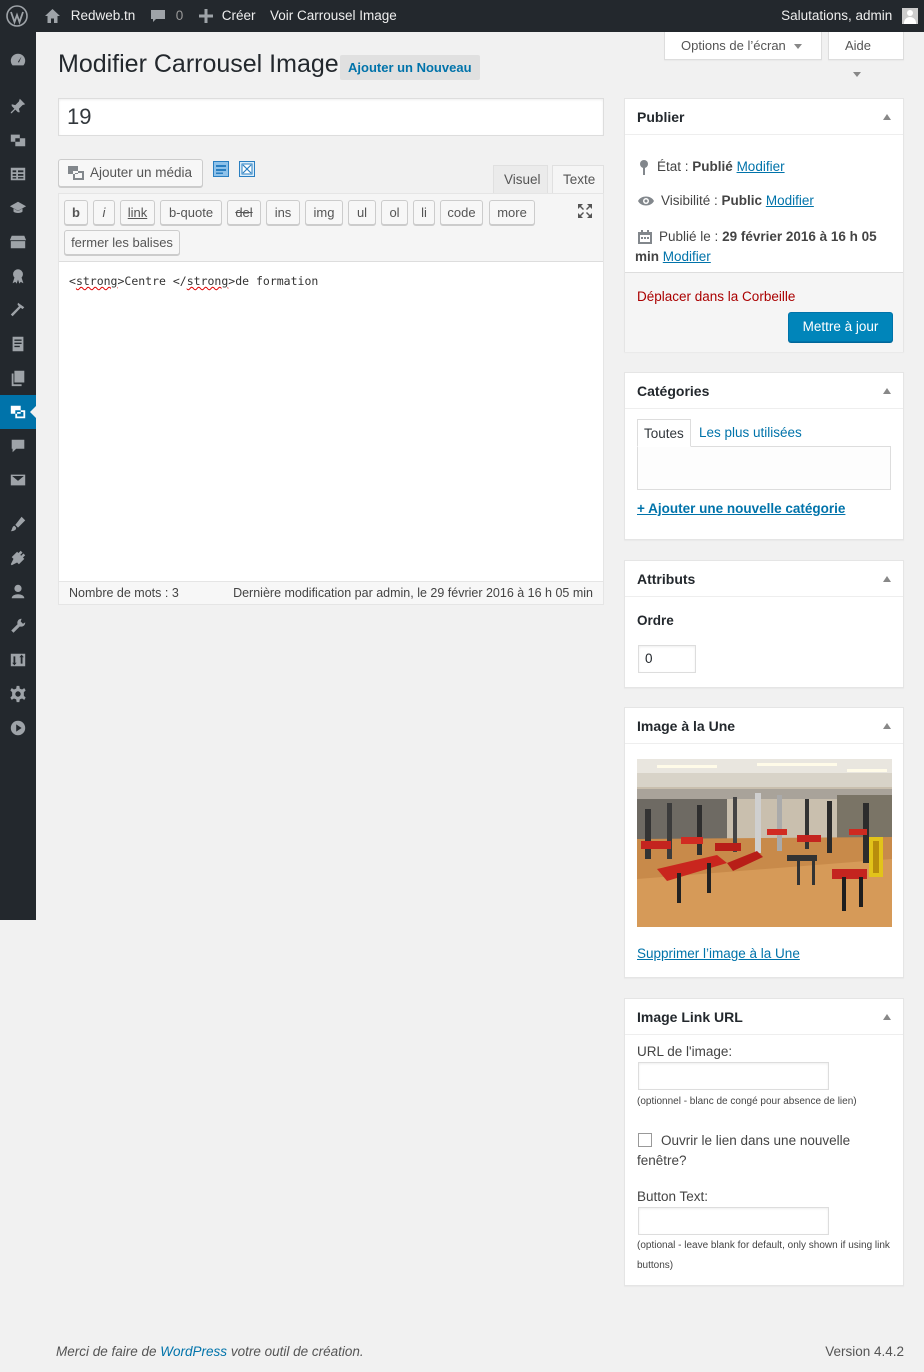  What do you see at coordinates (673, 166) in the screenshot?
I see `status-label: État :` at bounding box center [673, 166].